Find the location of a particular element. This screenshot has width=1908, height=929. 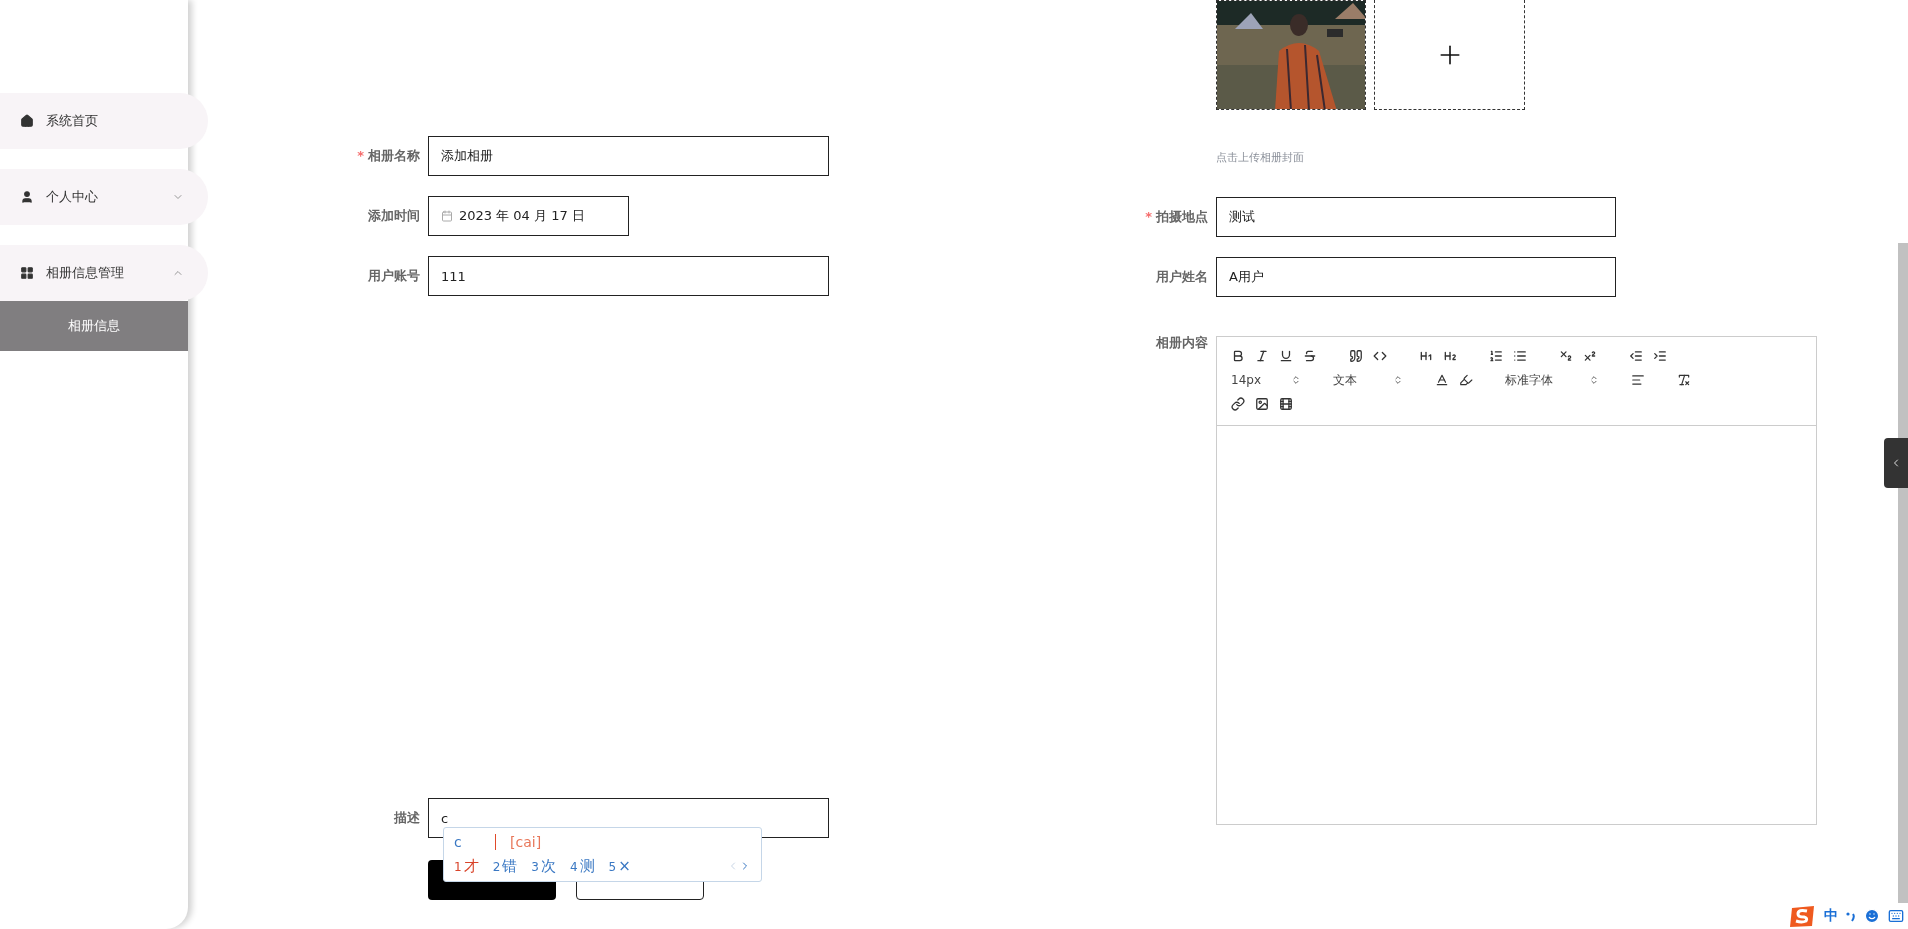

field-label: 相册内容 is located at coordinates (1181, 343).